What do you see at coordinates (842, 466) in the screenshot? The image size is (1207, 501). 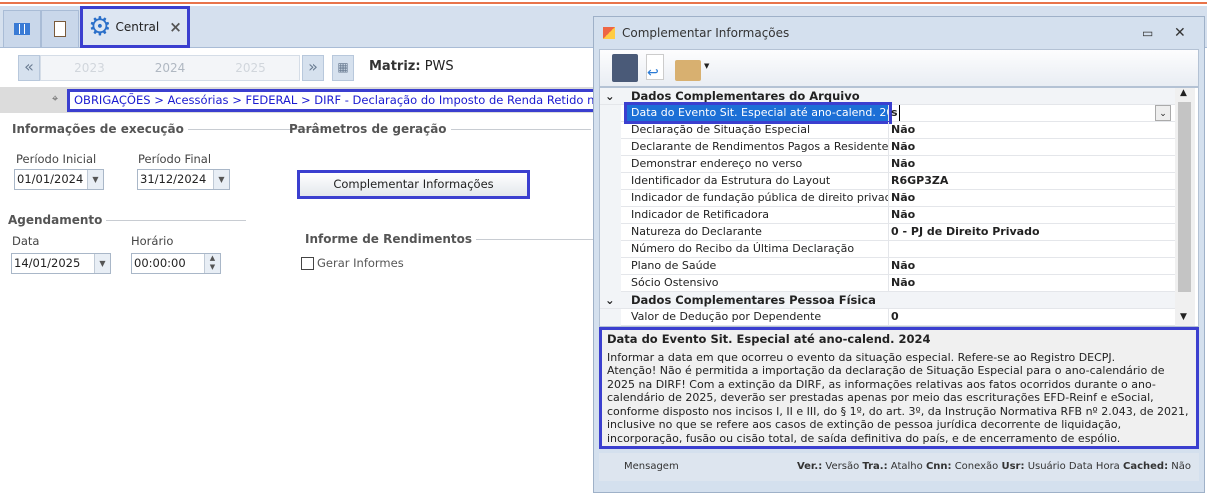 I see `ver-value: Versão` at bounding box center [842, 466].